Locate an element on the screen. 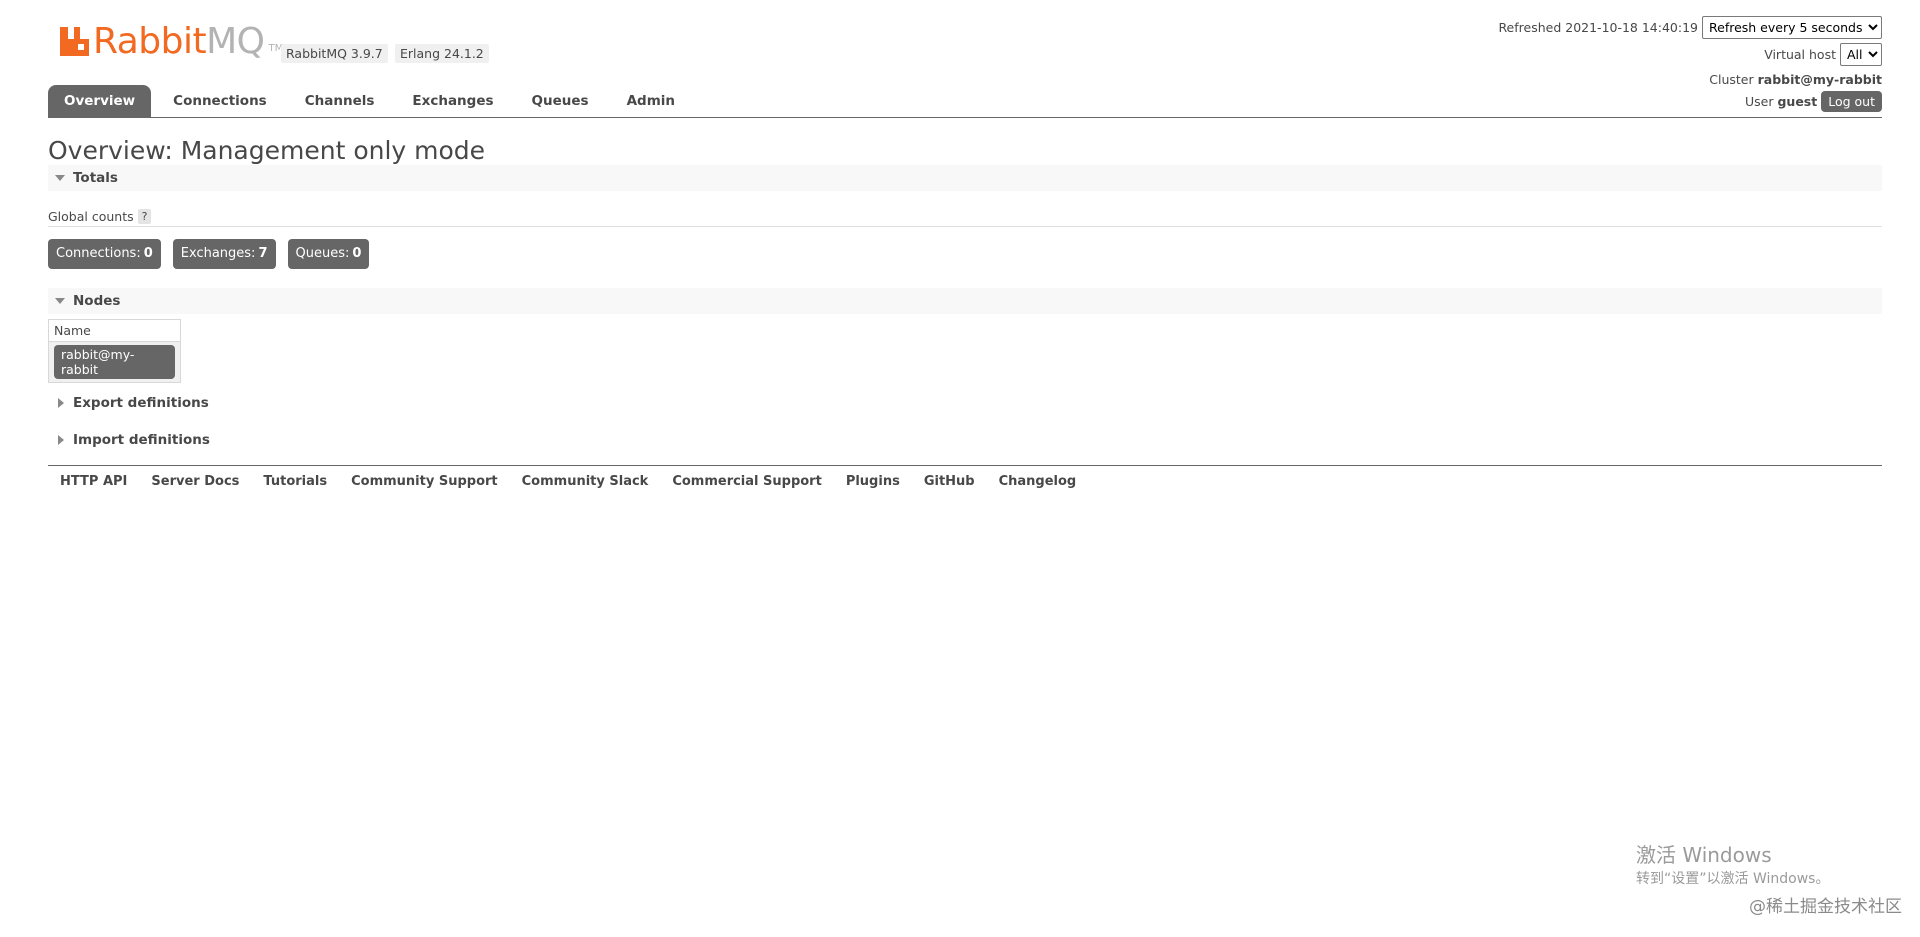  refresh-interval-select: Refresh every 5 seconds is located at coordinates (1792, 27).